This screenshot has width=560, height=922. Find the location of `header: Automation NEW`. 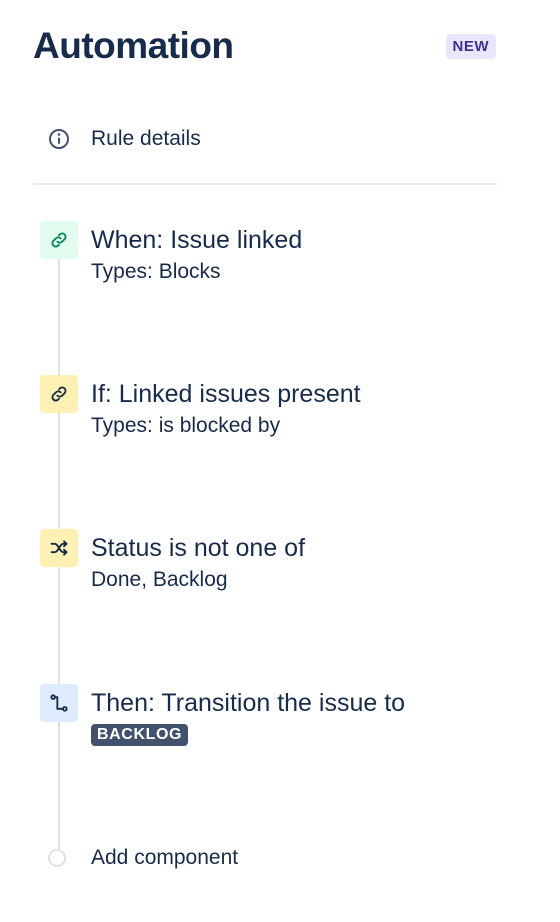

header: Automation NEW is located at coordinates (264, 46).